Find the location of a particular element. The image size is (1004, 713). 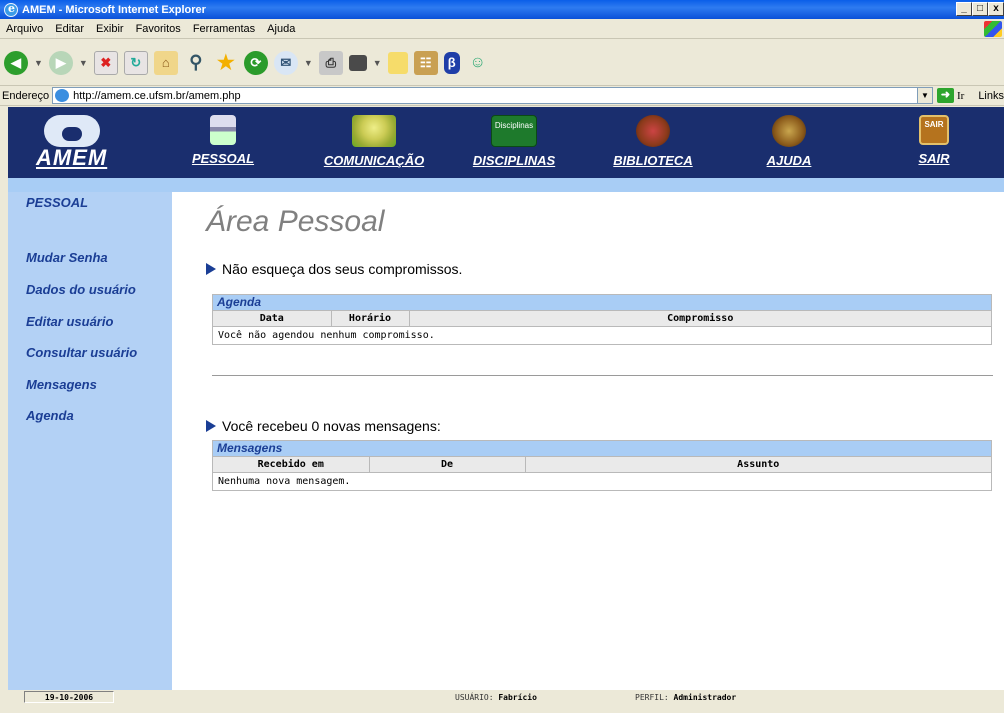

back-icon: ◀ is located at coordinates (16, 62).